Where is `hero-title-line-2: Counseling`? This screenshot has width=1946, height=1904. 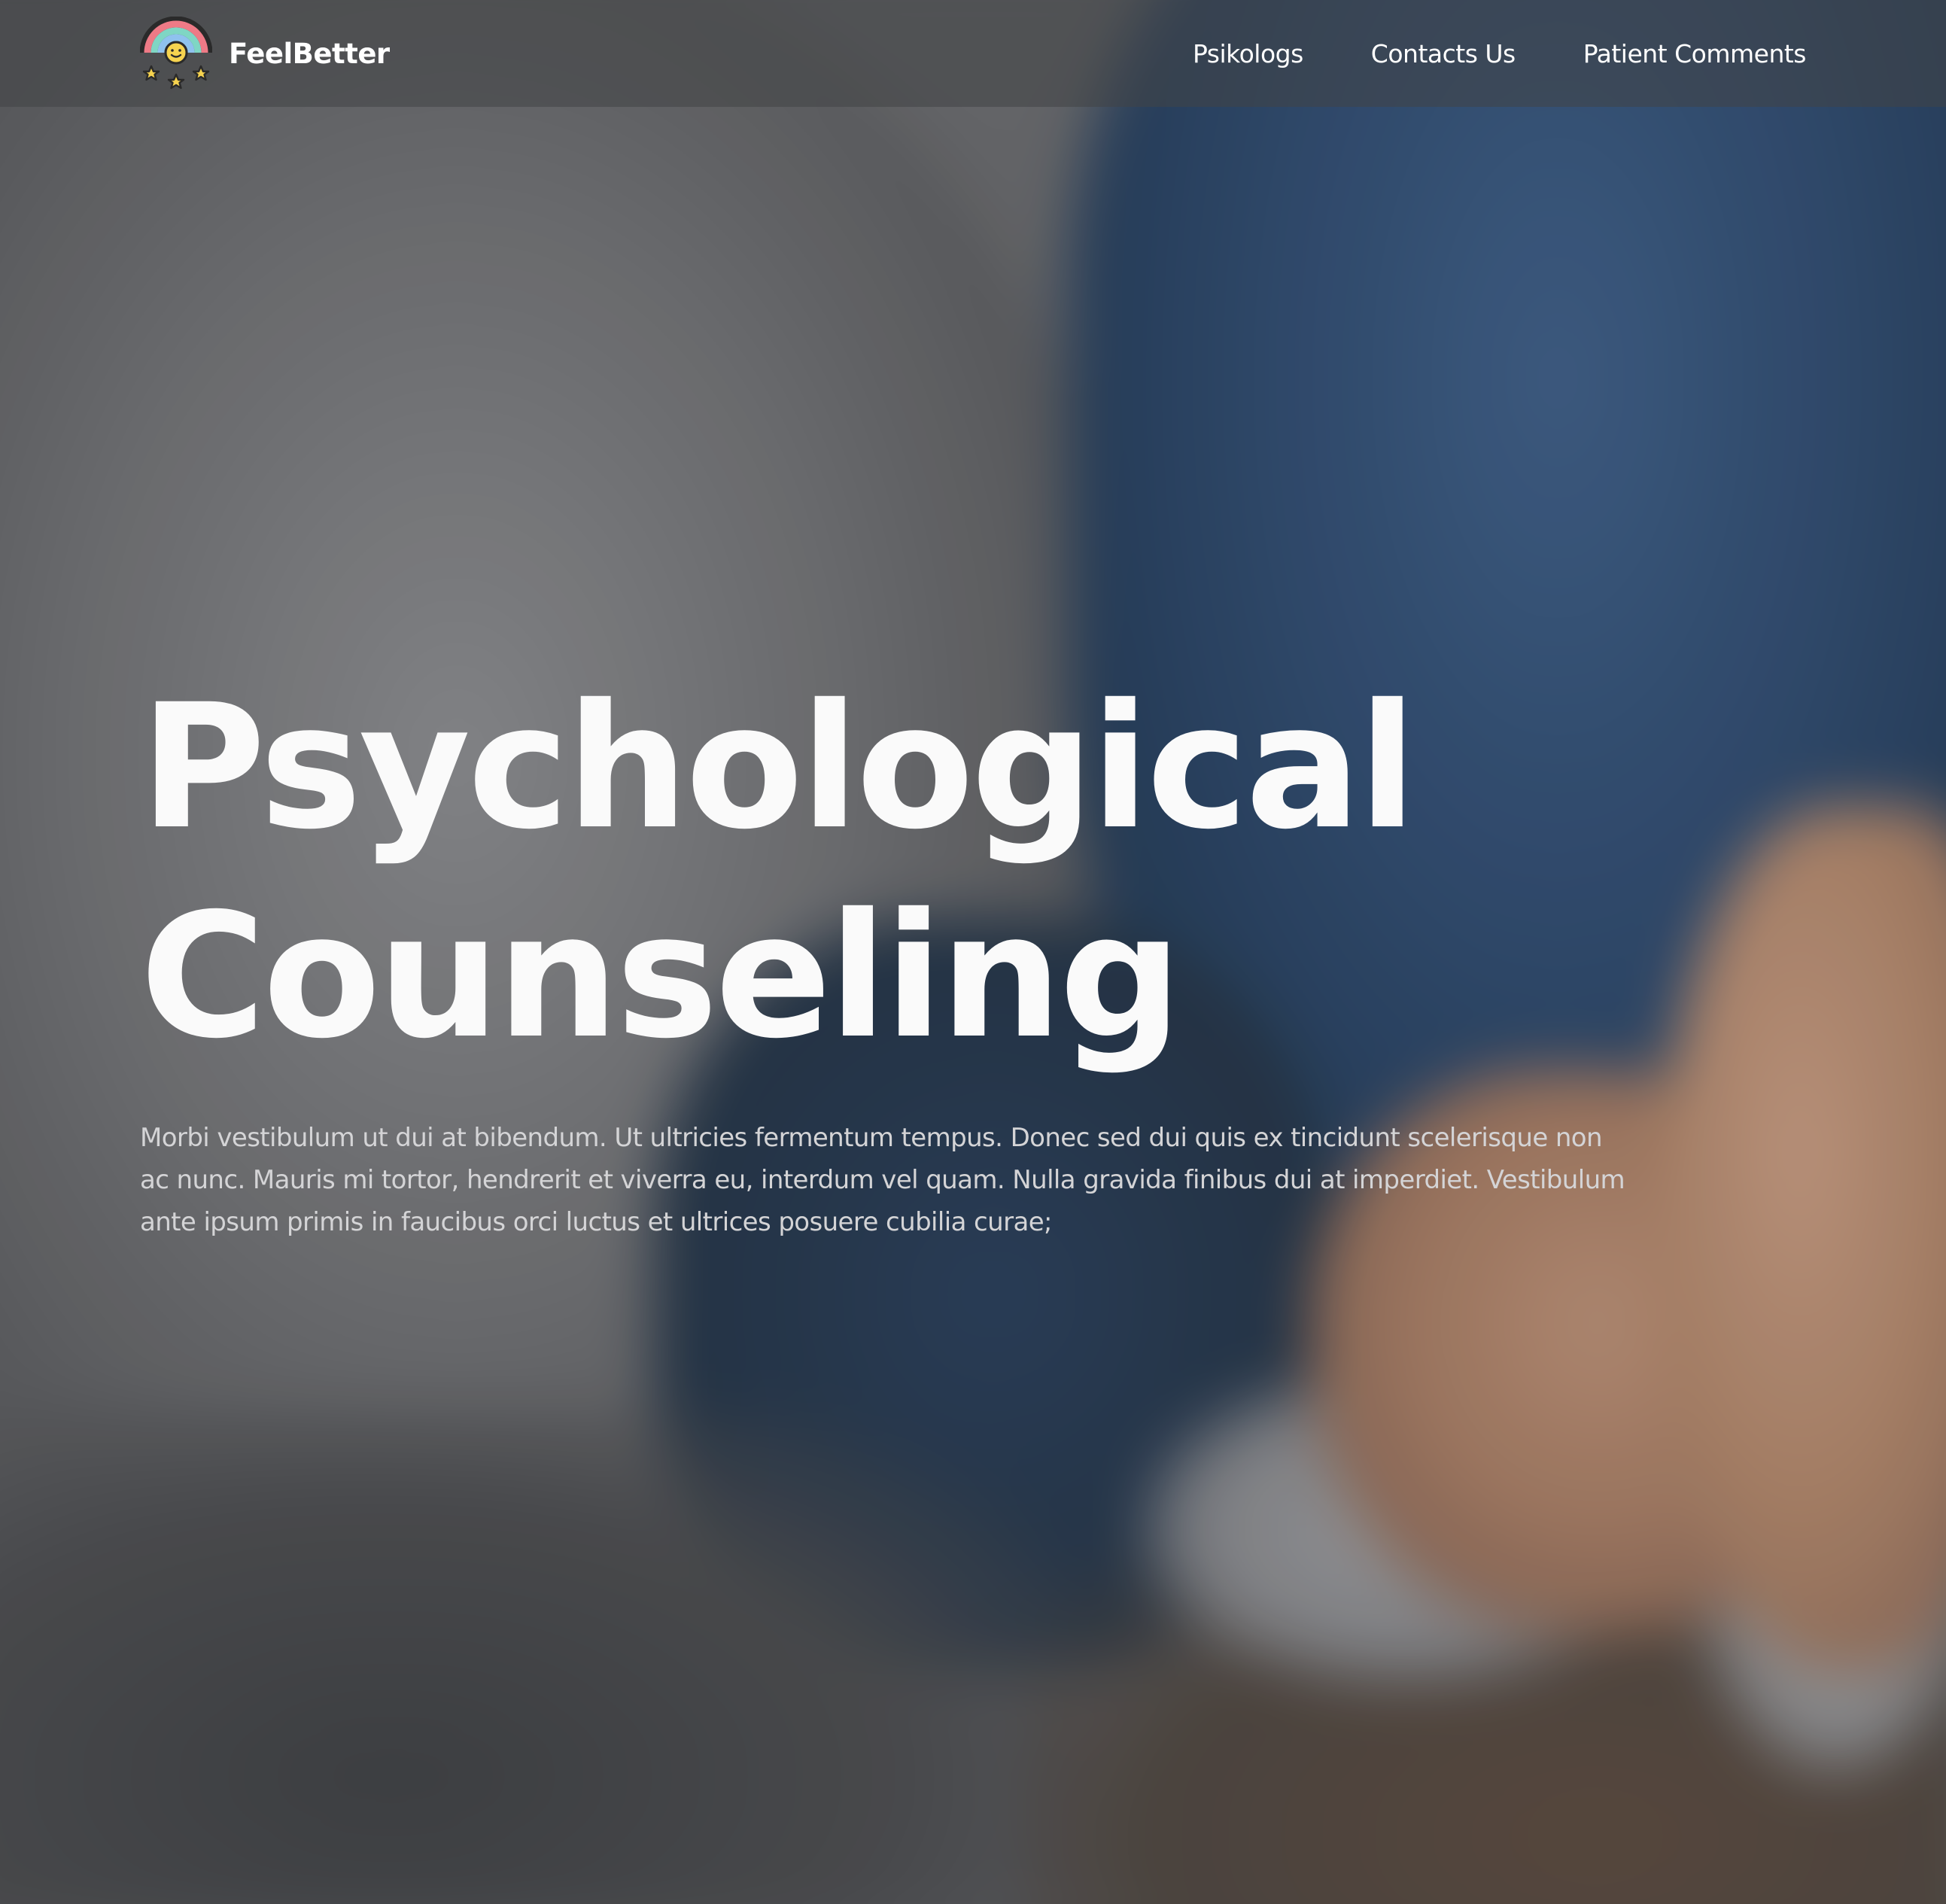
hero-title-line-2: Counseling is located at coordinates (661, 976).